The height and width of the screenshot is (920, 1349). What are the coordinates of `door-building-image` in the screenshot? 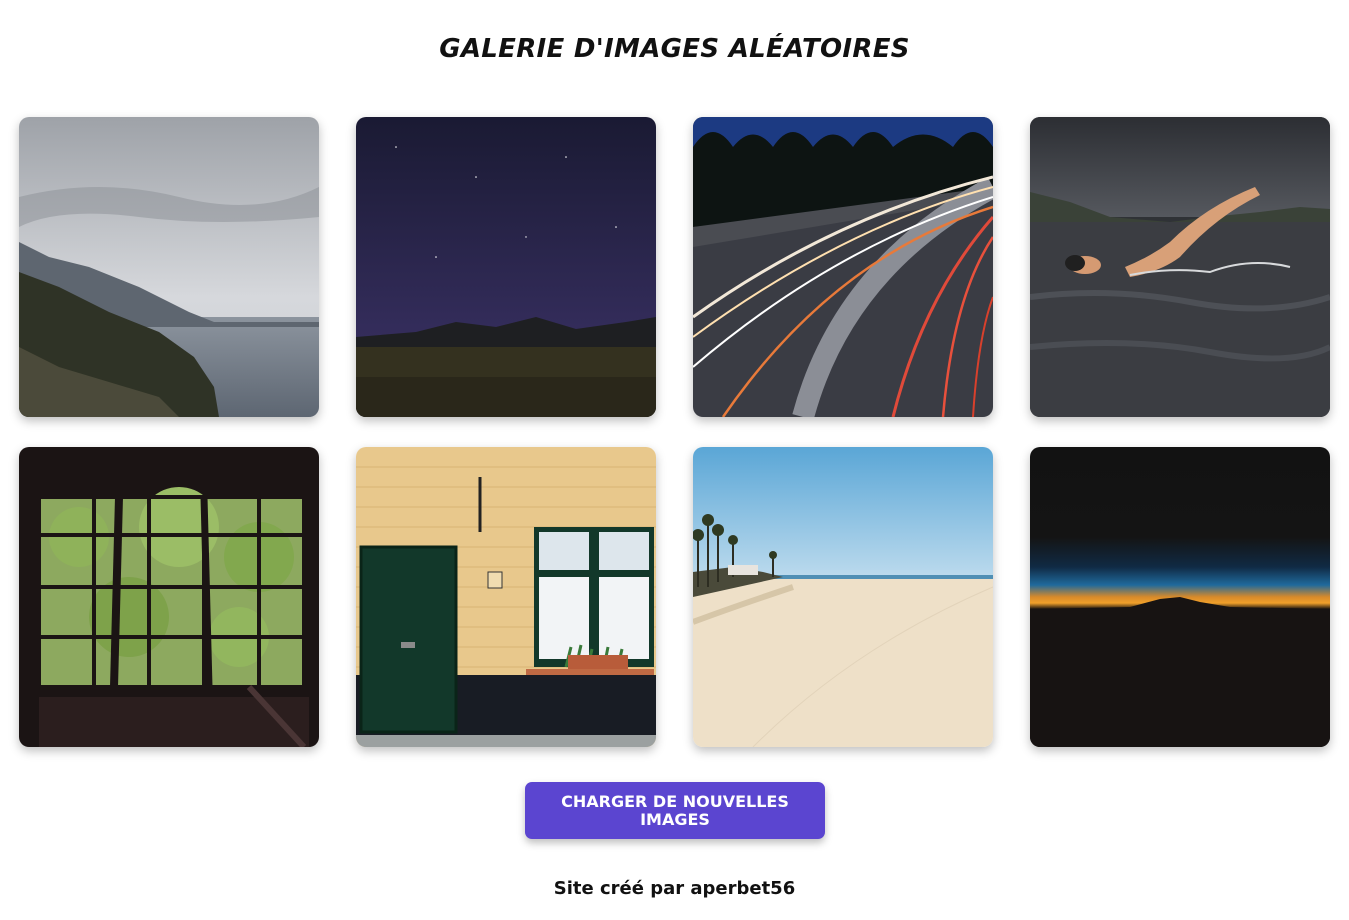 It's located at (506, 597).